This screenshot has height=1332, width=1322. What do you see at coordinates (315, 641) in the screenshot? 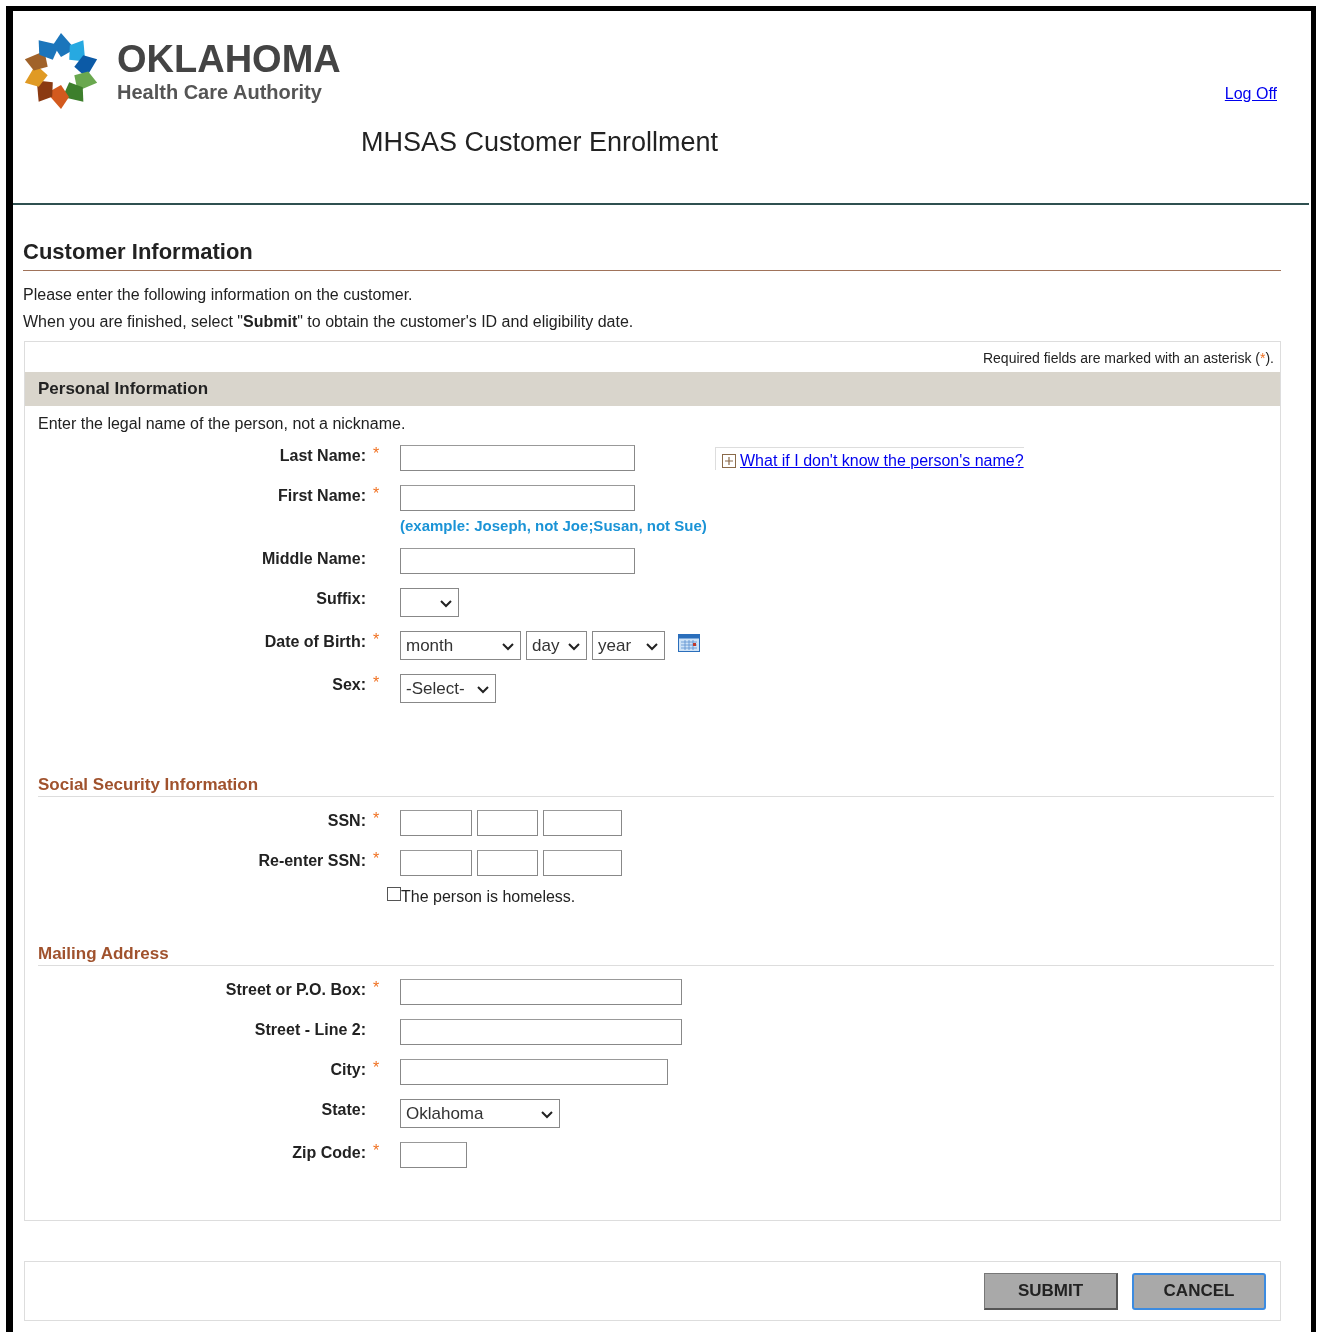
I see `field-label: Date of Birth:` at bounding box center [315, 641].